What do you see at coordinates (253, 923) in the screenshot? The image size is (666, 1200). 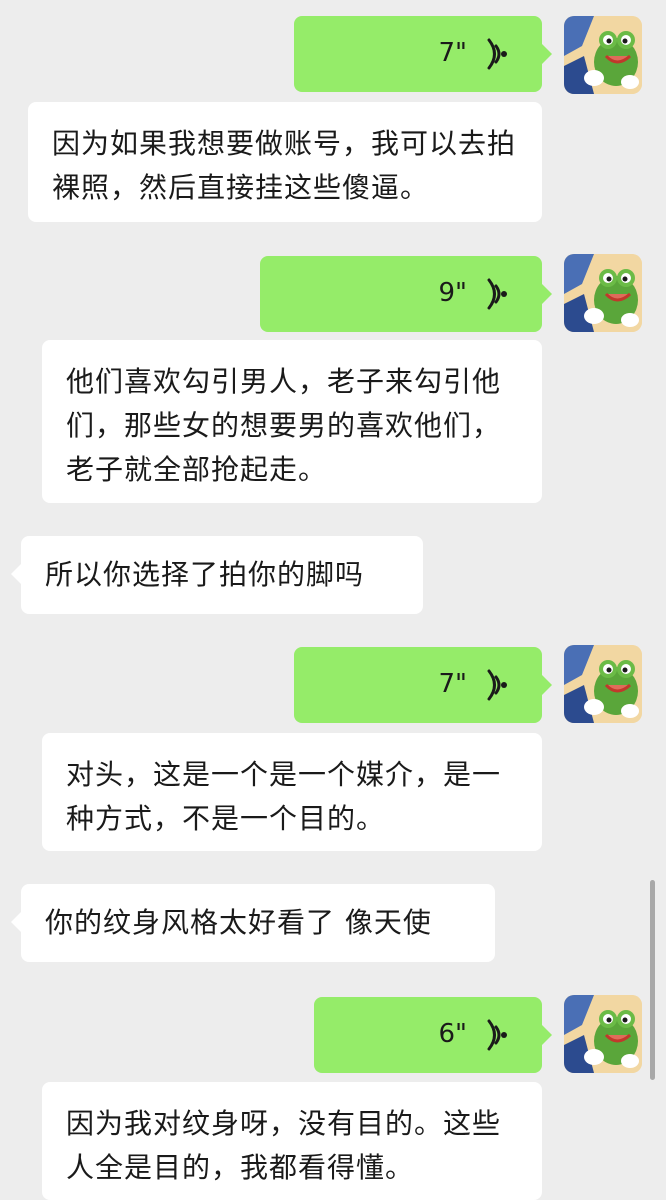 I see `incoming-text-message: 你的纹身风格太好看了 像天使` at bounding box center [253, 923].